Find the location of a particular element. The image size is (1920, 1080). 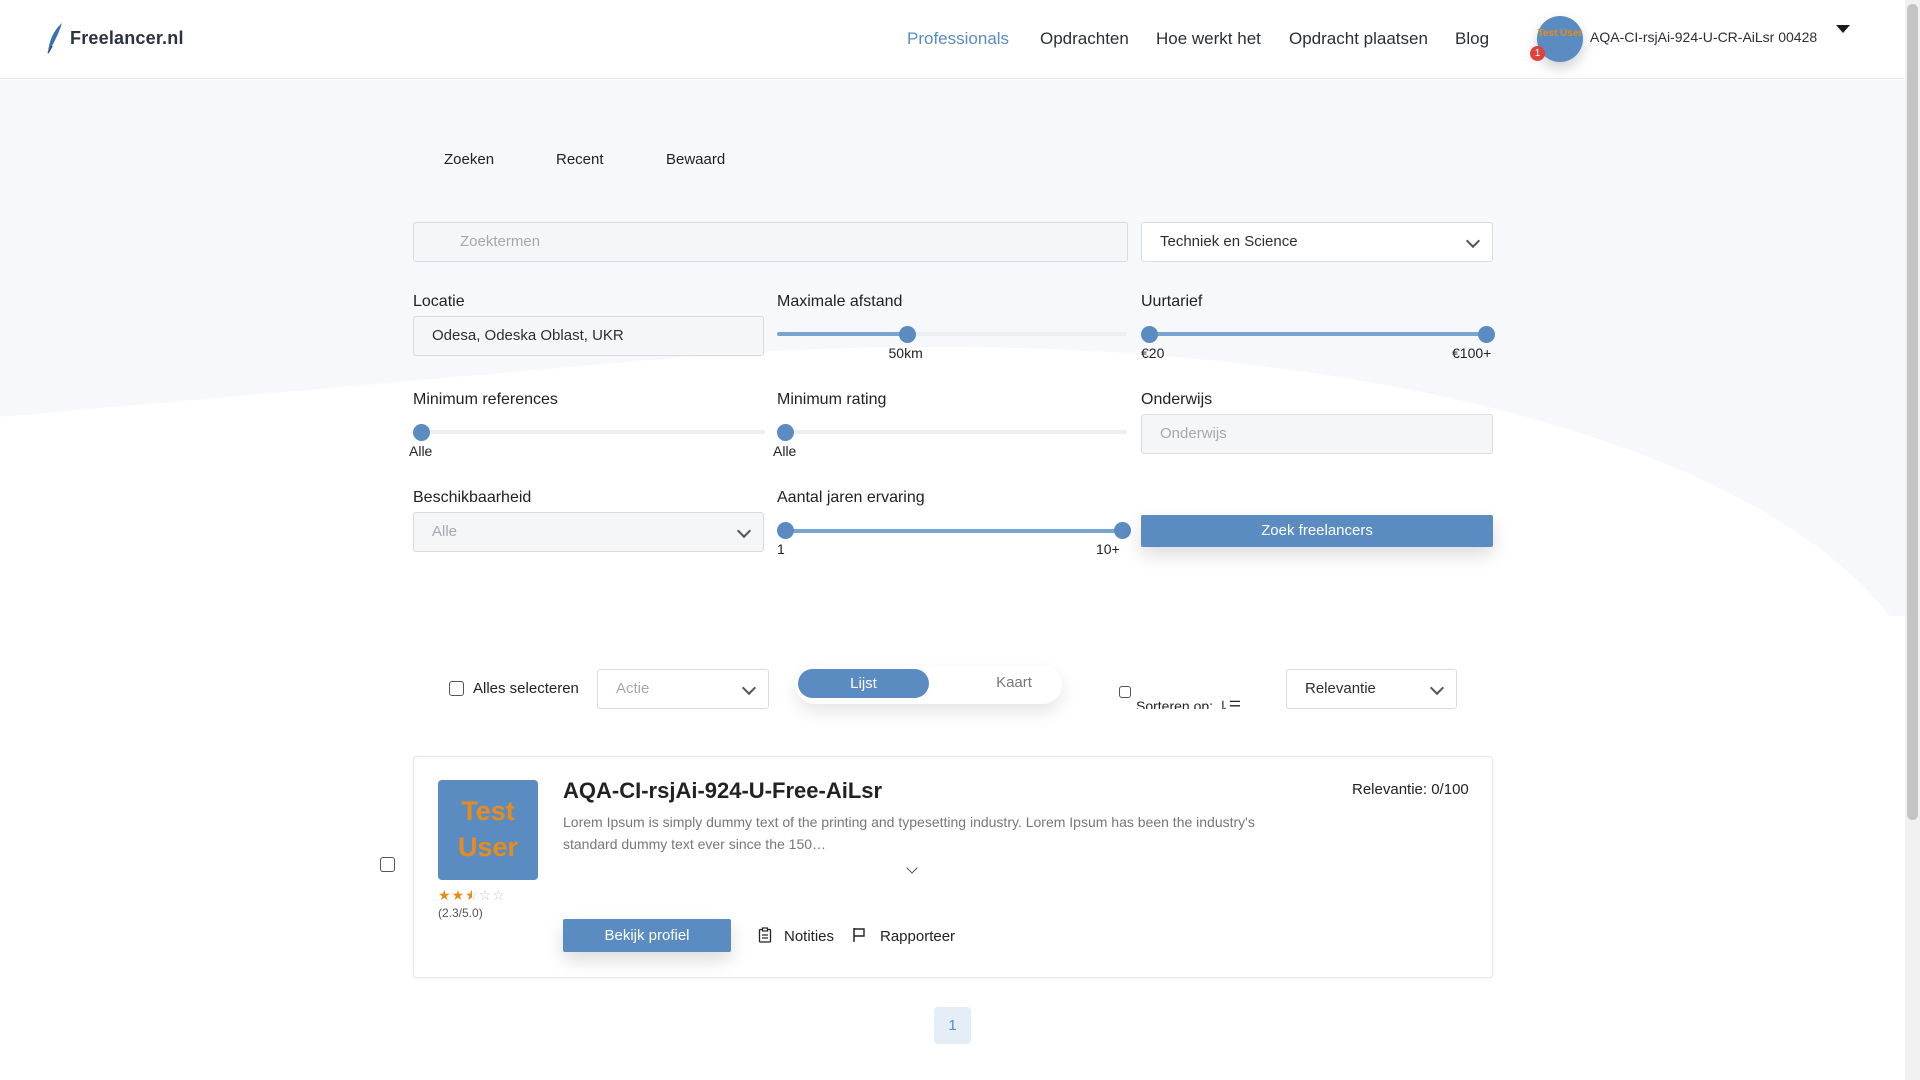

sort-label-clip: Sorteren op: ⇂☰ is located at coordinates (1188, 702).